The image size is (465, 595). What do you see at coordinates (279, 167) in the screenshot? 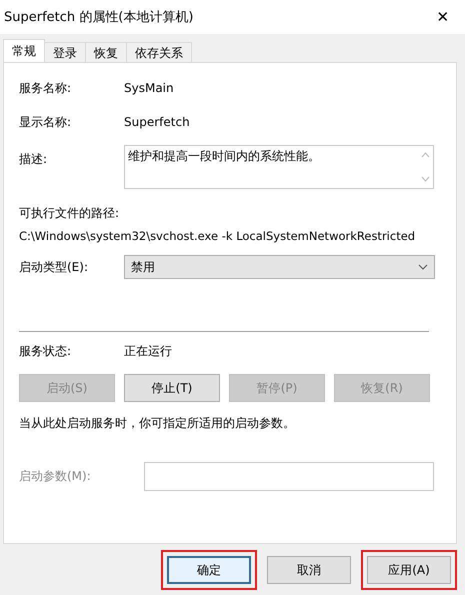
I see `description-box: 维护和提高一段时间内的系统性能。` at bounding box center [279, 167].